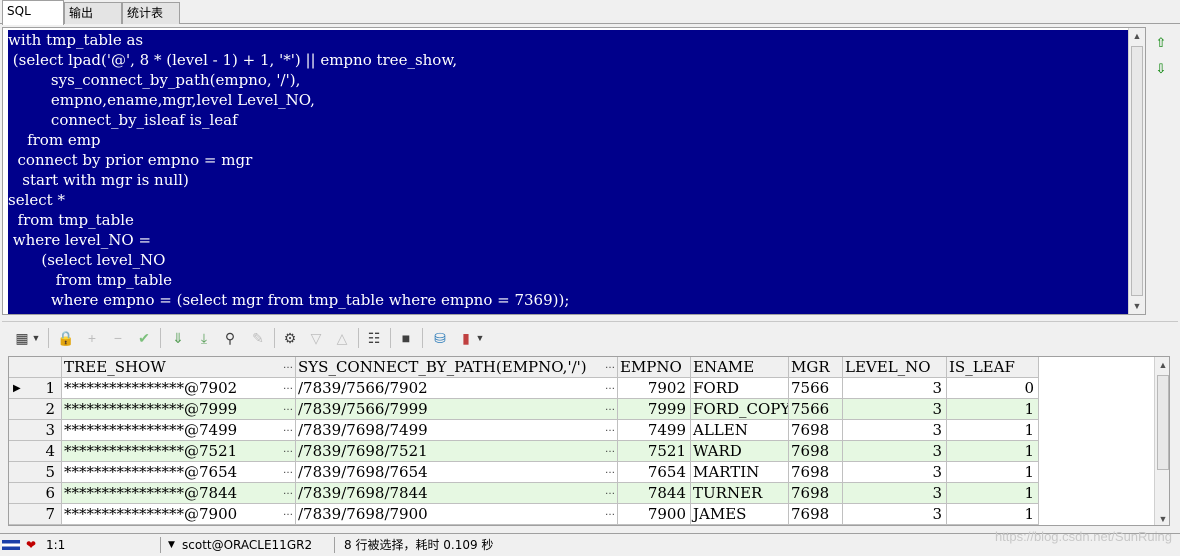 This screenshot has height=556, width=1180. What do you see at coordinates (740, 409) in the screenshot?
I see `cell-ename: FORD_COPY` at bounding box center [740, 409].